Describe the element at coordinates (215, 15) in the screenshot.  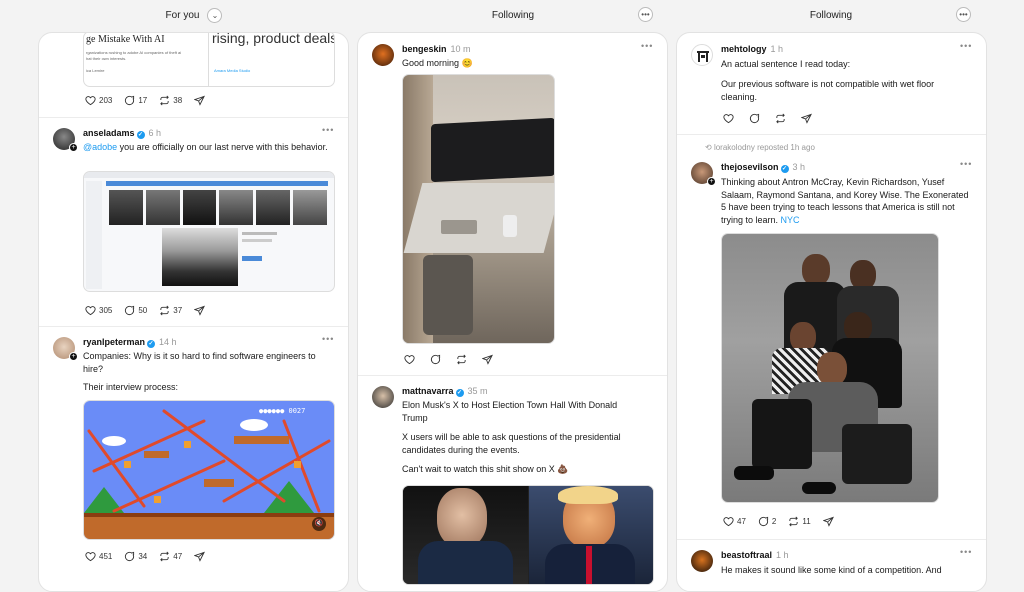
I see `chevron-down-icon: ⌄` at that location.